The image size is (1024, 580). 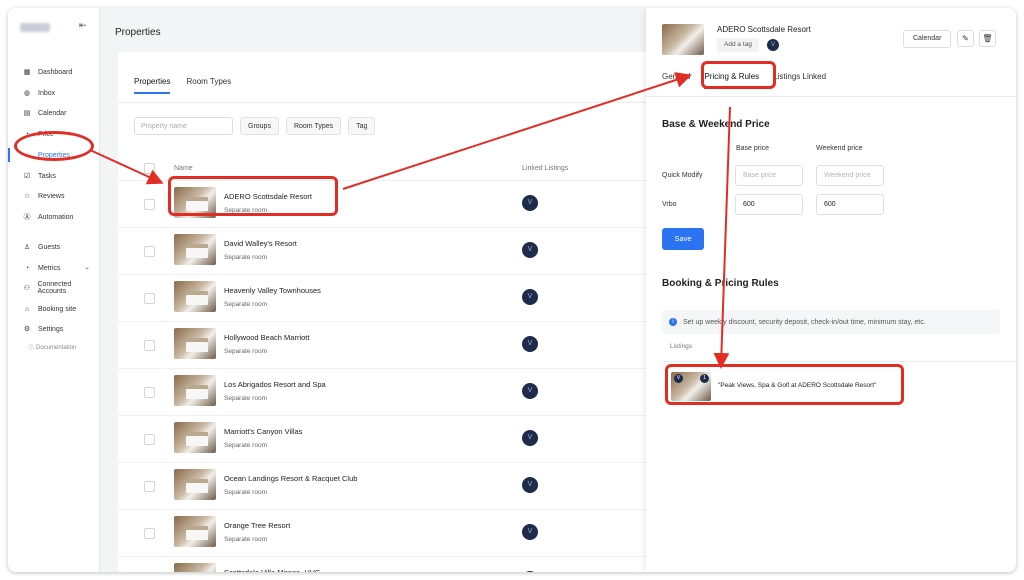 I want to click on sidebar-item-reviews: ☆ Reviews, so click(x=56, y=196).